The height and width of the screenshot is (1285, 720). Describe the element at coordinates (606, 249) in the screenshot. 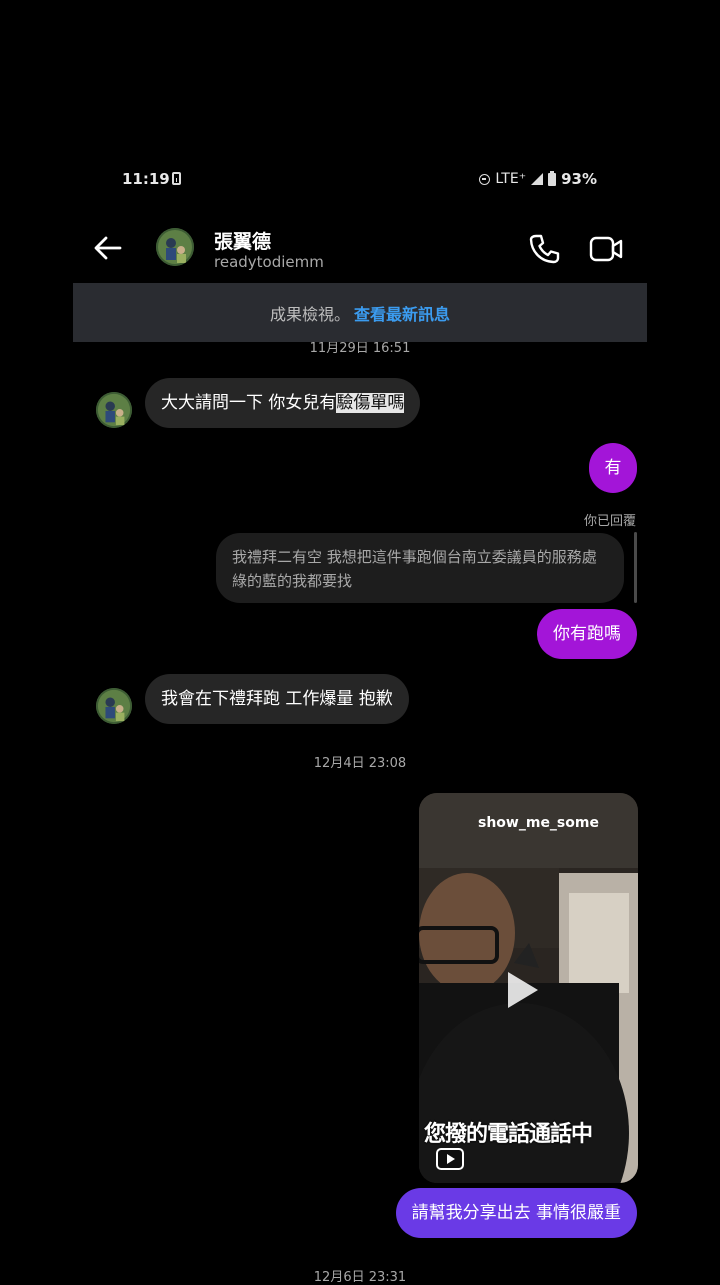

I see `video-call-icon` at that location.